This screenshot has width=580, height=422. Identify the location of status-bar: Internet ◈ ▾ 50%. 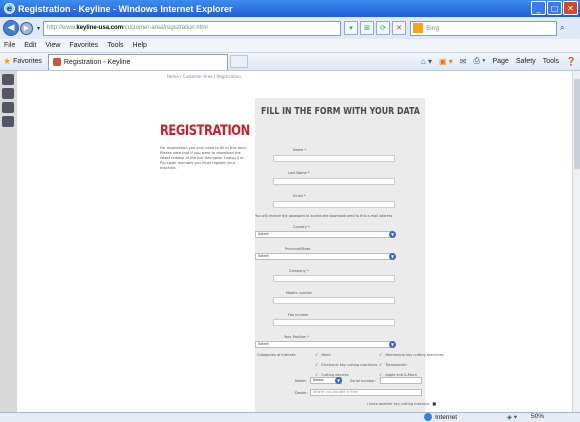
(290, 417).